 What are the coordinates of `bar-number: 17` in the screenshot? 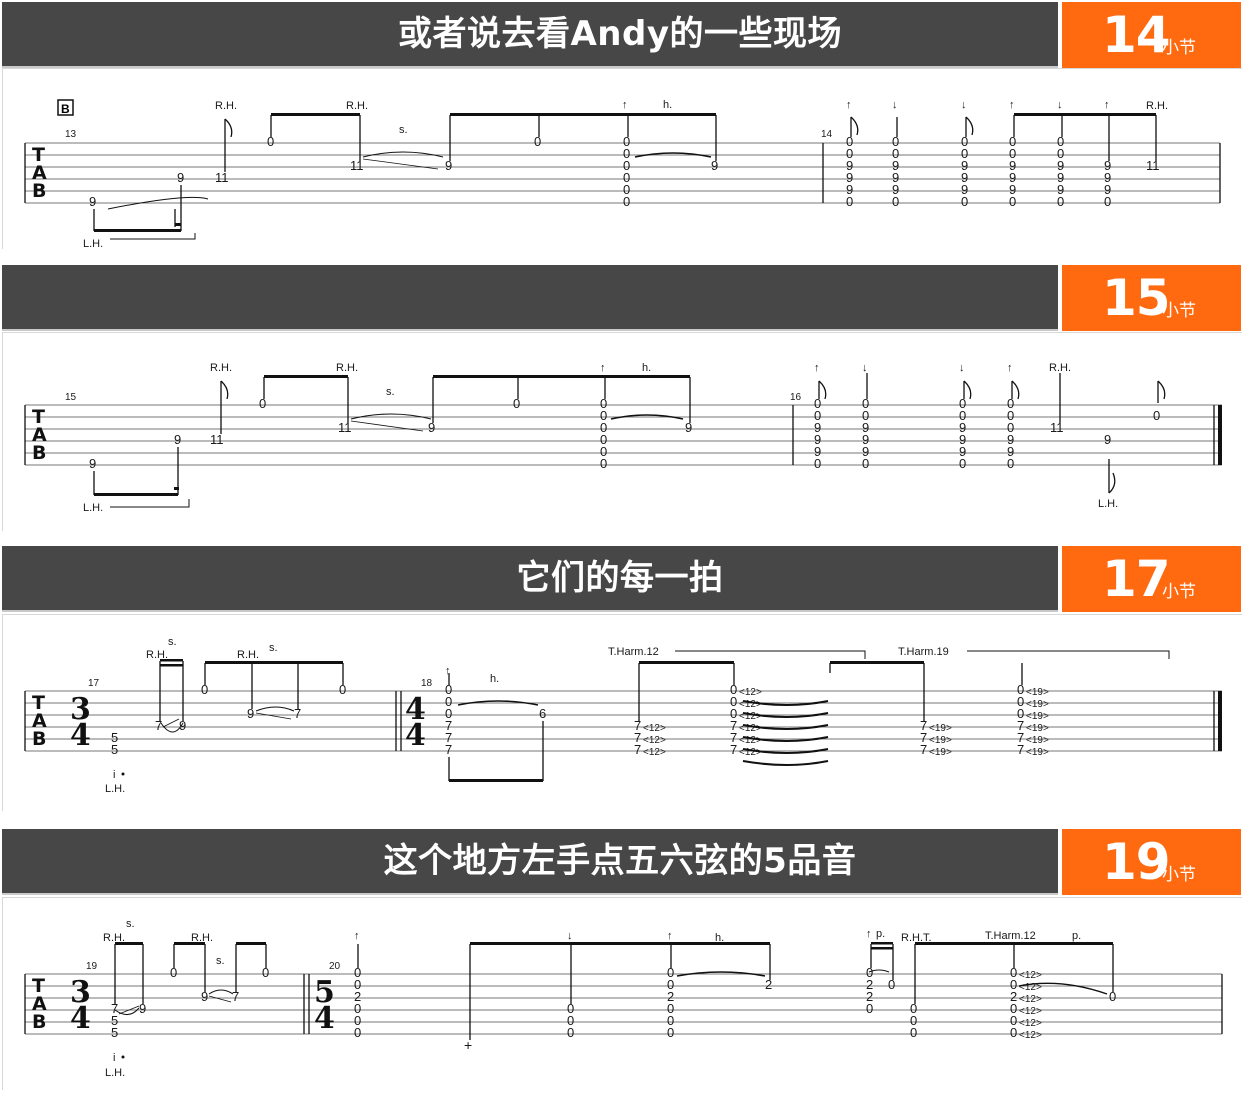 It's located at (94, 683).